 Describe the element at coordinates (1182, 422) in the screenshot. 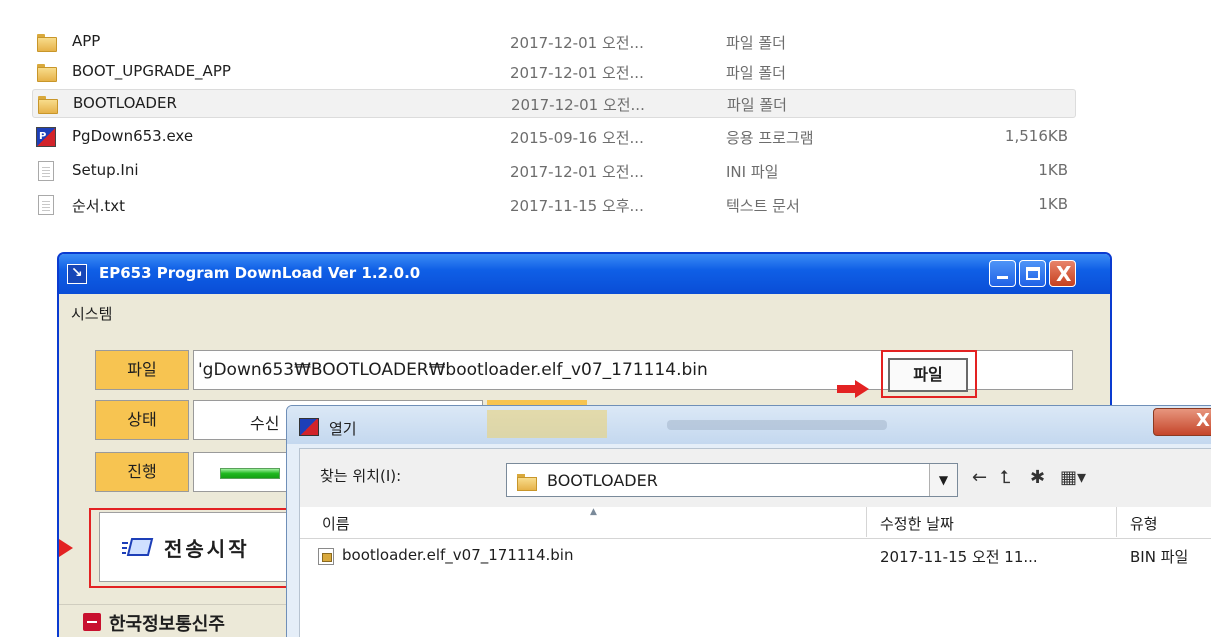

I see `dialog-close-button: X` at that location.